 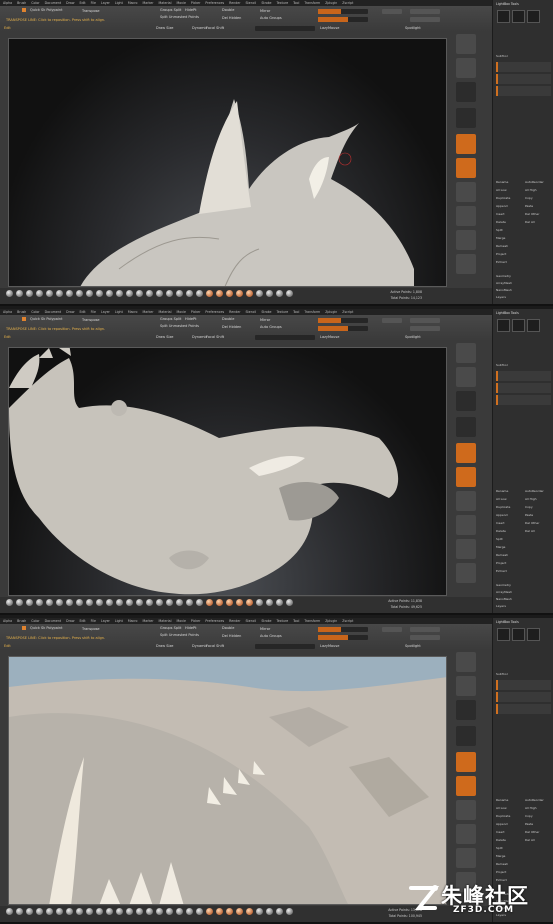 What do you see at coordinates (214, 3) in the screenshot?
I see `menu-item-preferences: Preferences` at bounding box center [214, 3].